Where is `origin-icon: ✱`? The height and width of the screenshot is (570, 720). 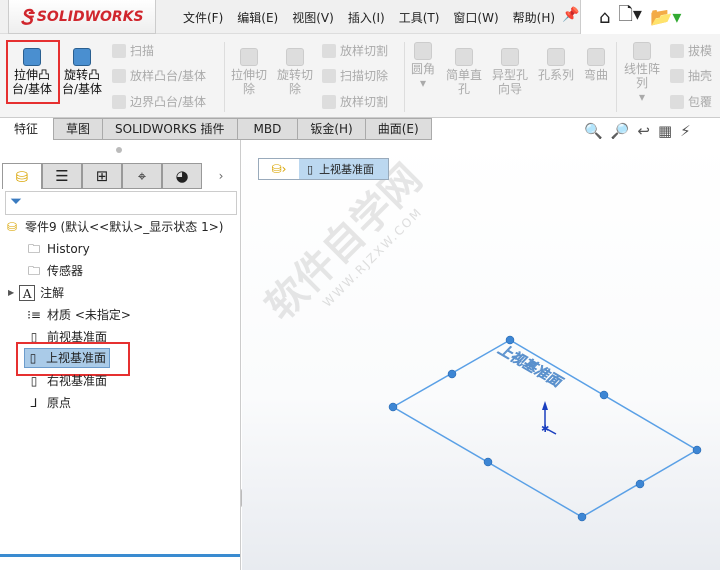
origin-icon: ✱ is located at coordinates (549, 418).